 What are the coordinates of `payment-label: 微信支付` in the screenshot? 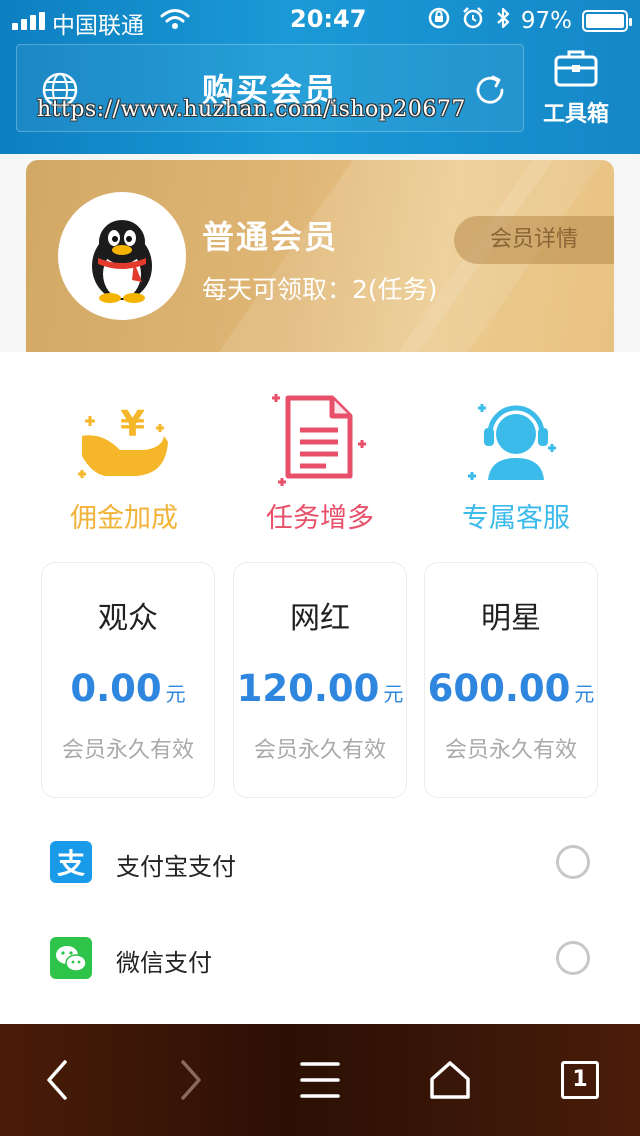 It's located at (164, 963).